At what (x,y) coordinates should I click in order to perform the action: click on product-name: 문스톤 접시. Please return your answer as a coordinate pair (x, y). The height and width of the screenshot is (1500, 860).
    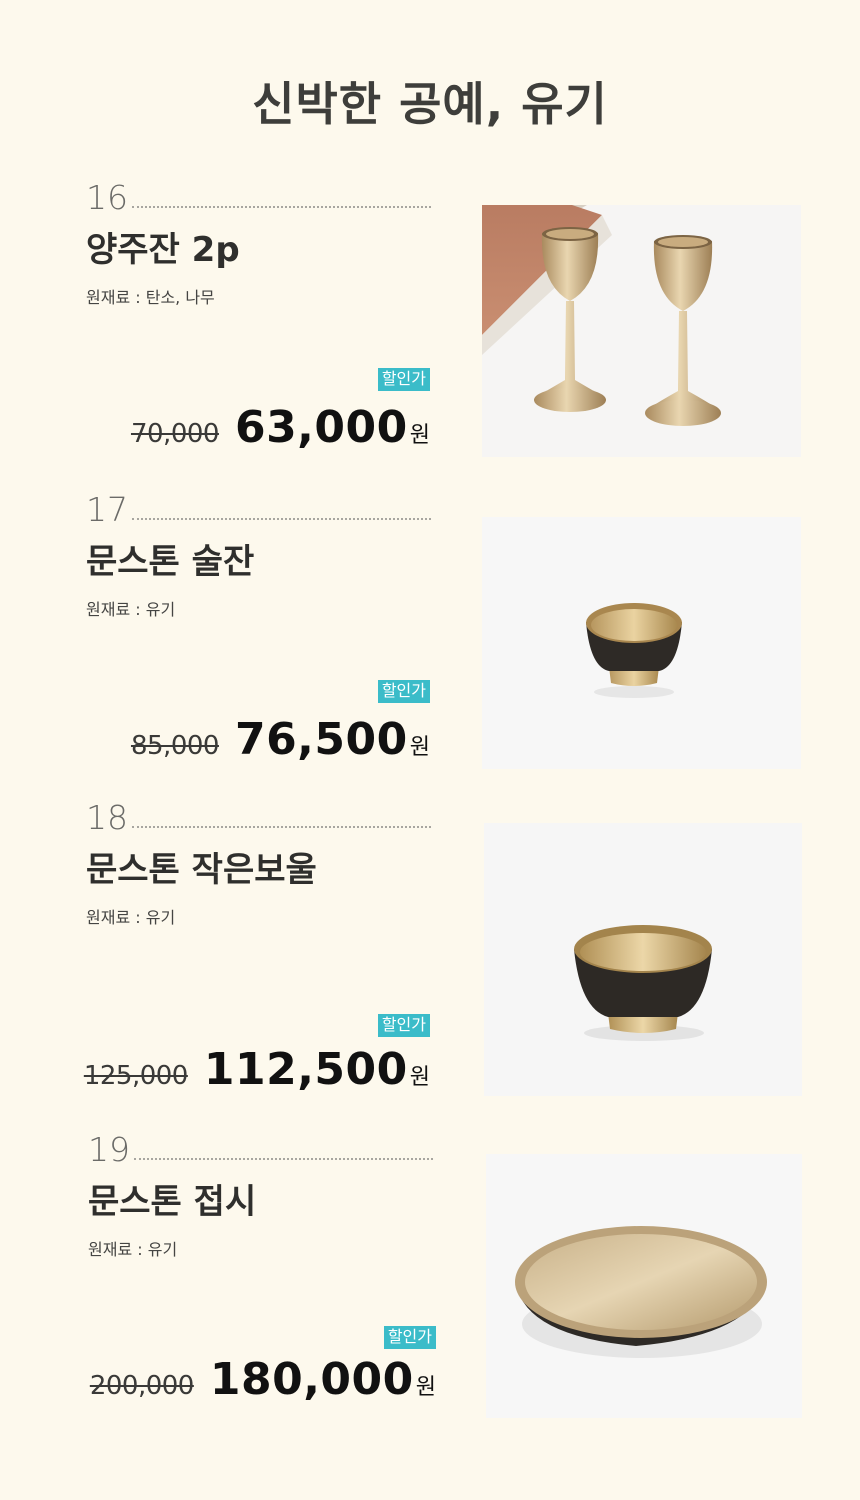
    Looking at the image, I should click on (172, 1198).